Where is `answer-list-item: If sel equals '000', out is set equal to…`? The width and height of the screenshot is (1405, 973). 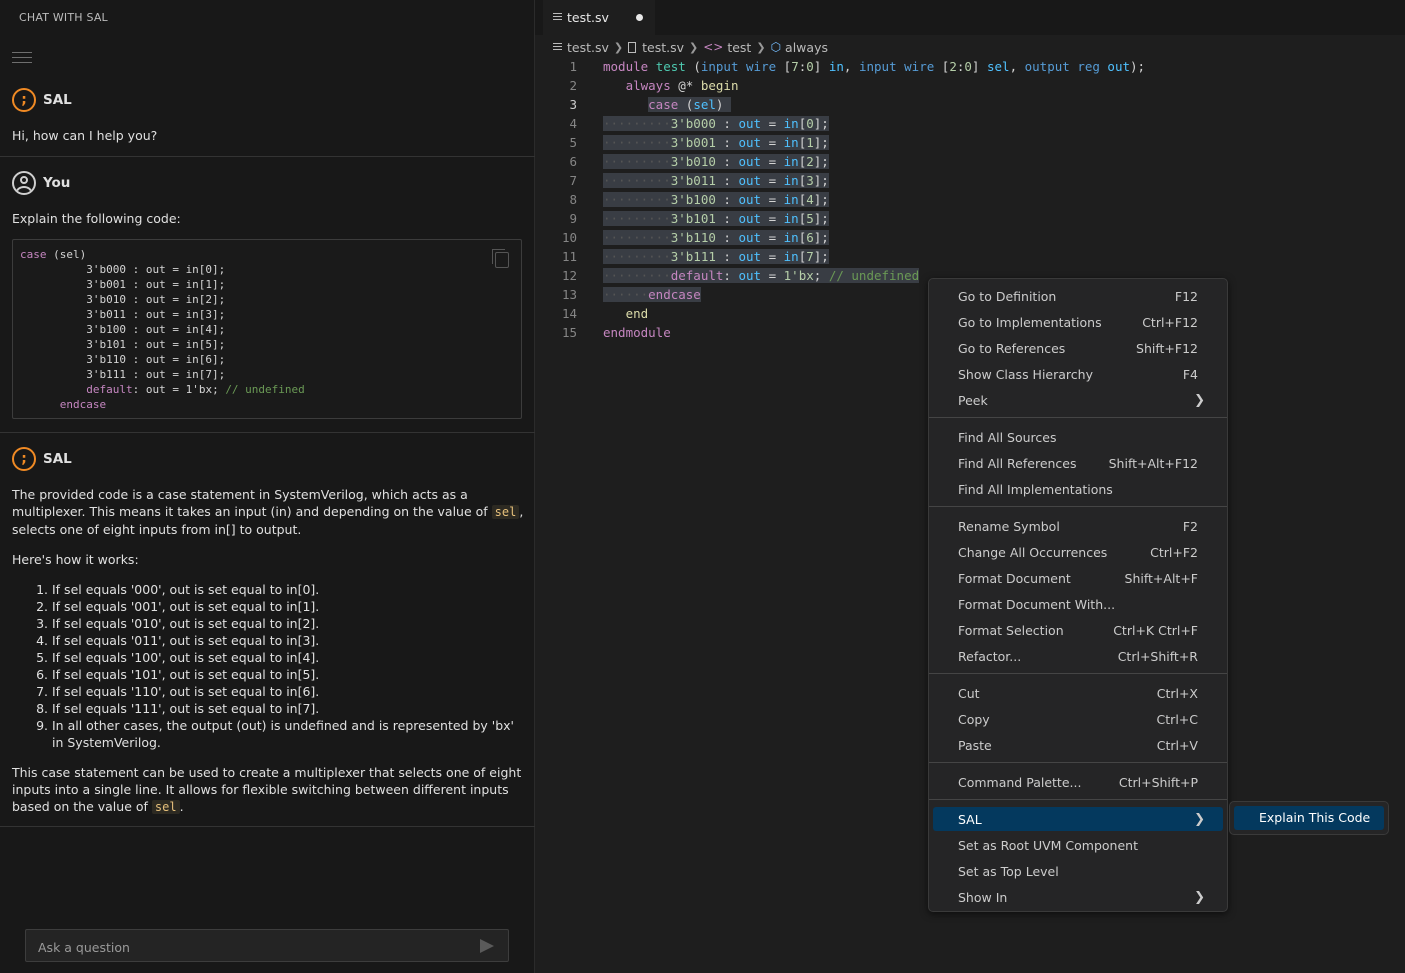 answer-list-item: If sel equals '000', out is set equal to… is located at coordinates (288, 589).